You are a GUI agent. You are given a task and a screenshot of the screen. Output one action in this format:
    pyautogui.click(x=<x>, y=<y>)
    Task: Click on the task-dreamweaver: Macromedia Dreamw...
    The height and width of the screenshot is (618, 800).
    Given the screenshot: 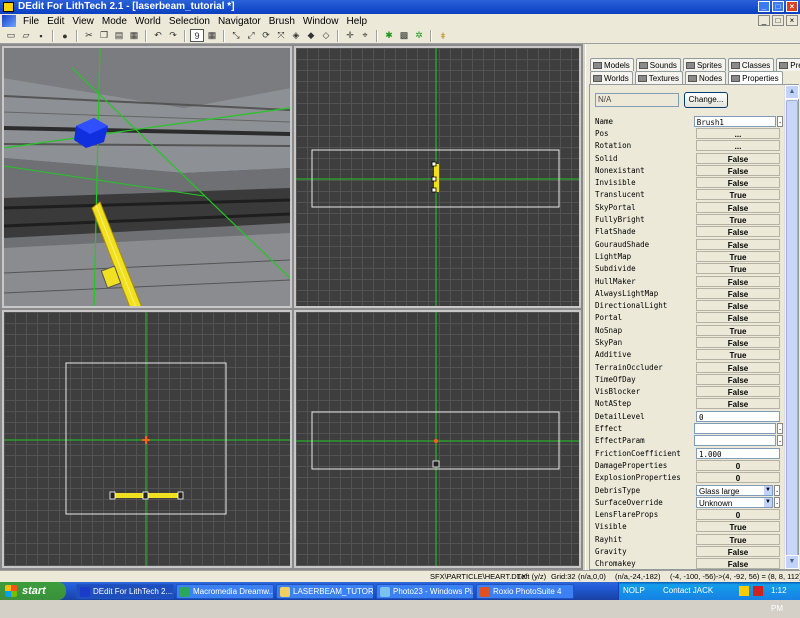 What is the action you would take?
    pyautogui.click(x=225, y=591)
    